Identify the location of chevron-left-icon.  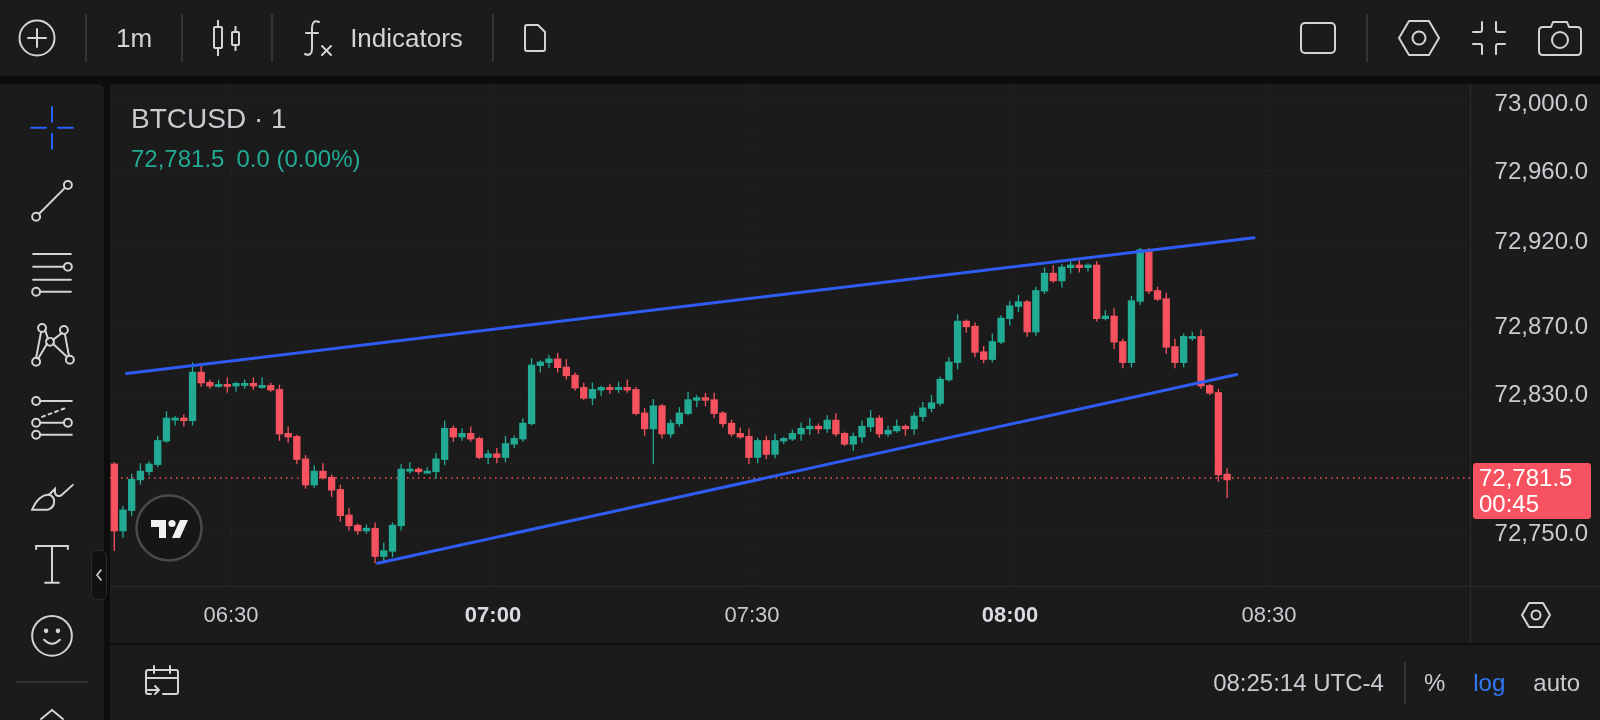
(99, 575).